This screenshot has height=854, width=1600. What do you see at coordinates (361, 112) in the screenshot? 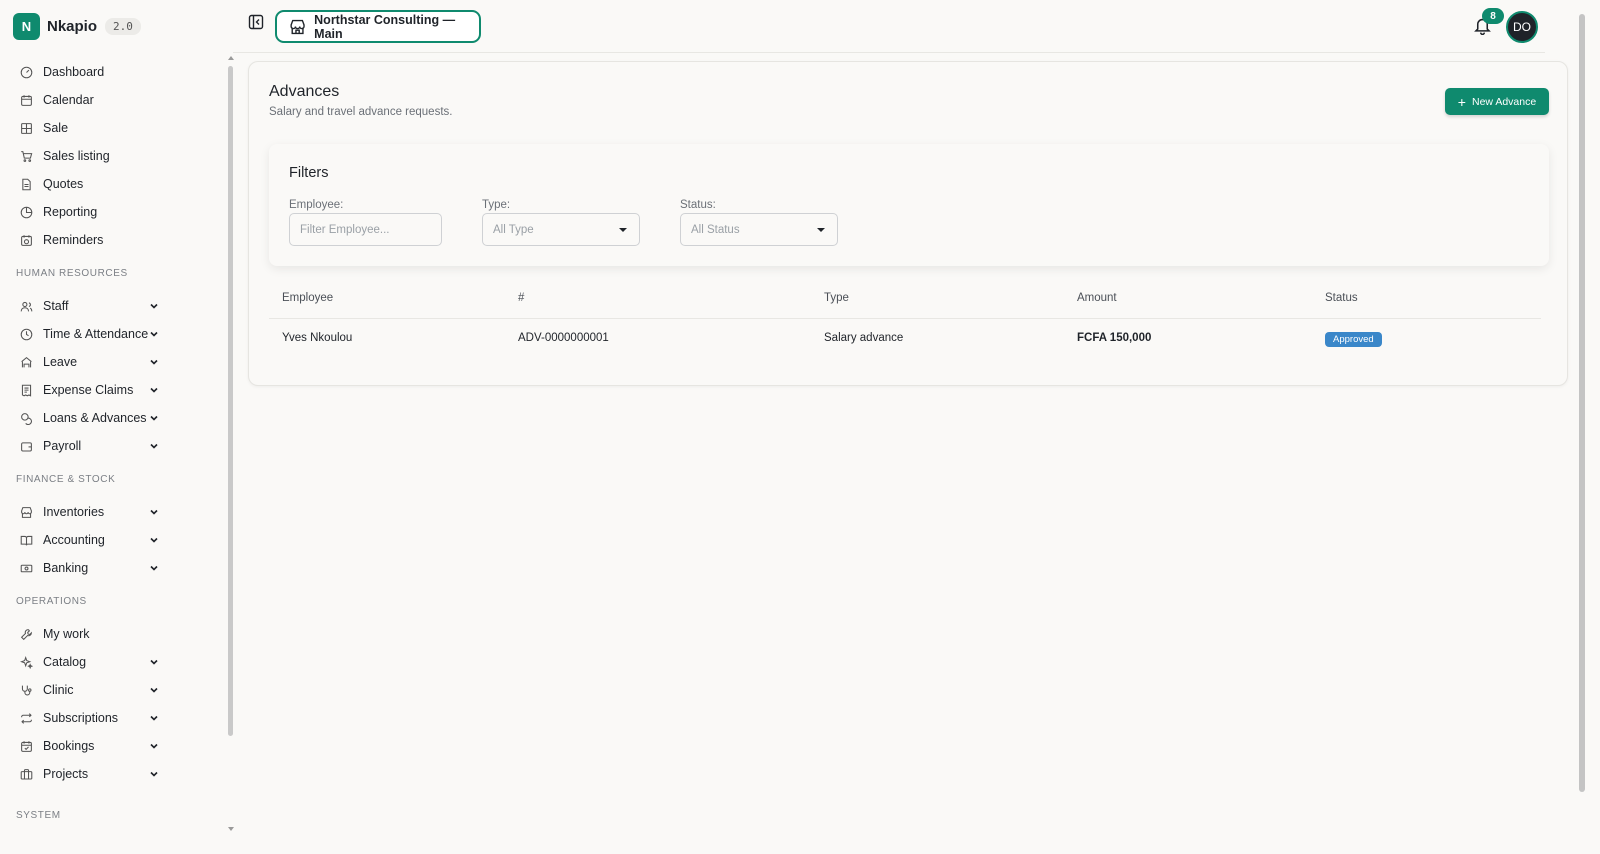
I see `page-subtitle: Salary and travel advance requests.` at bounding box center [361, 112].